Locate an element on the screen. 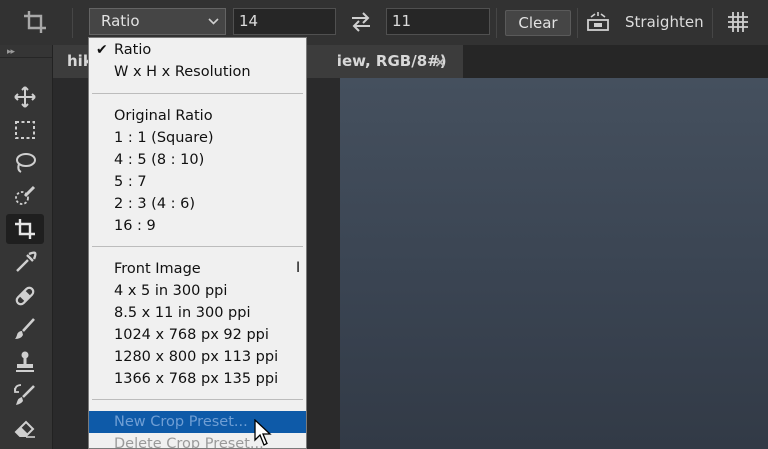  menu-item-5-7: 5 : 7 is located at coordinates (197, 182).